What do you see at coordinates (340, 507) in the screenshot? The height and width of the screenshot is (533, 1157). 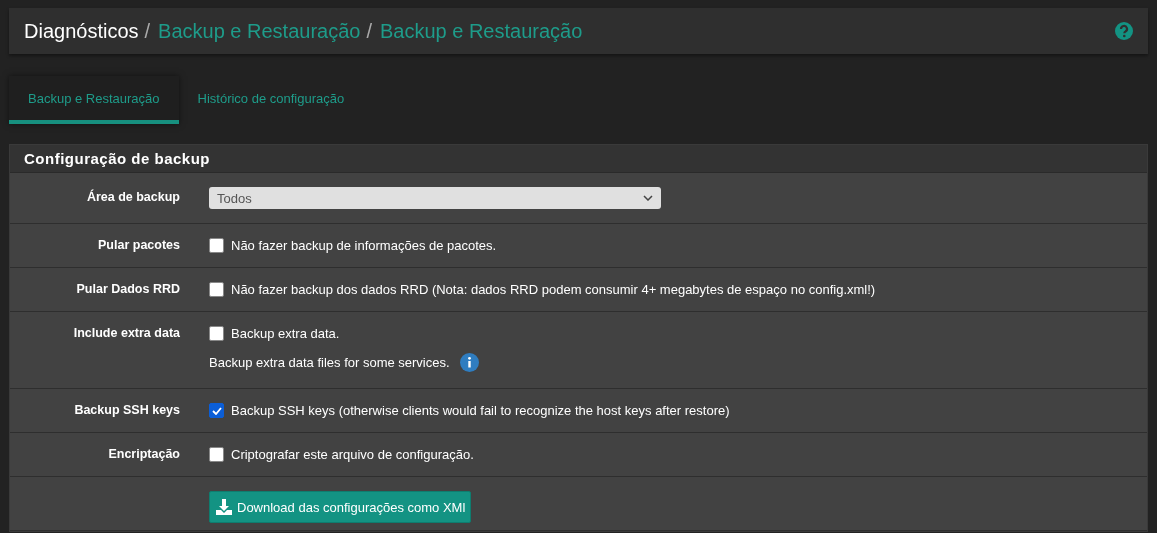 I see `download-button: Download das configurações como XMl` at bounding box center [340, 507].